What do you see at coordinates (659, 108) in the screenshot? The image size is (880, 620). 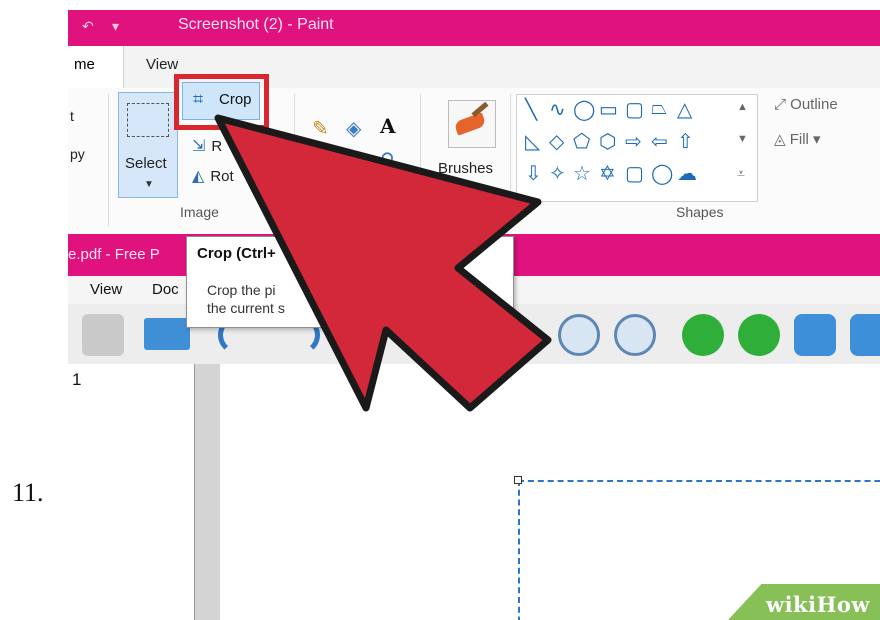 I see `polygon-shape-icon: ⏢` at bounding box center [659, 108].